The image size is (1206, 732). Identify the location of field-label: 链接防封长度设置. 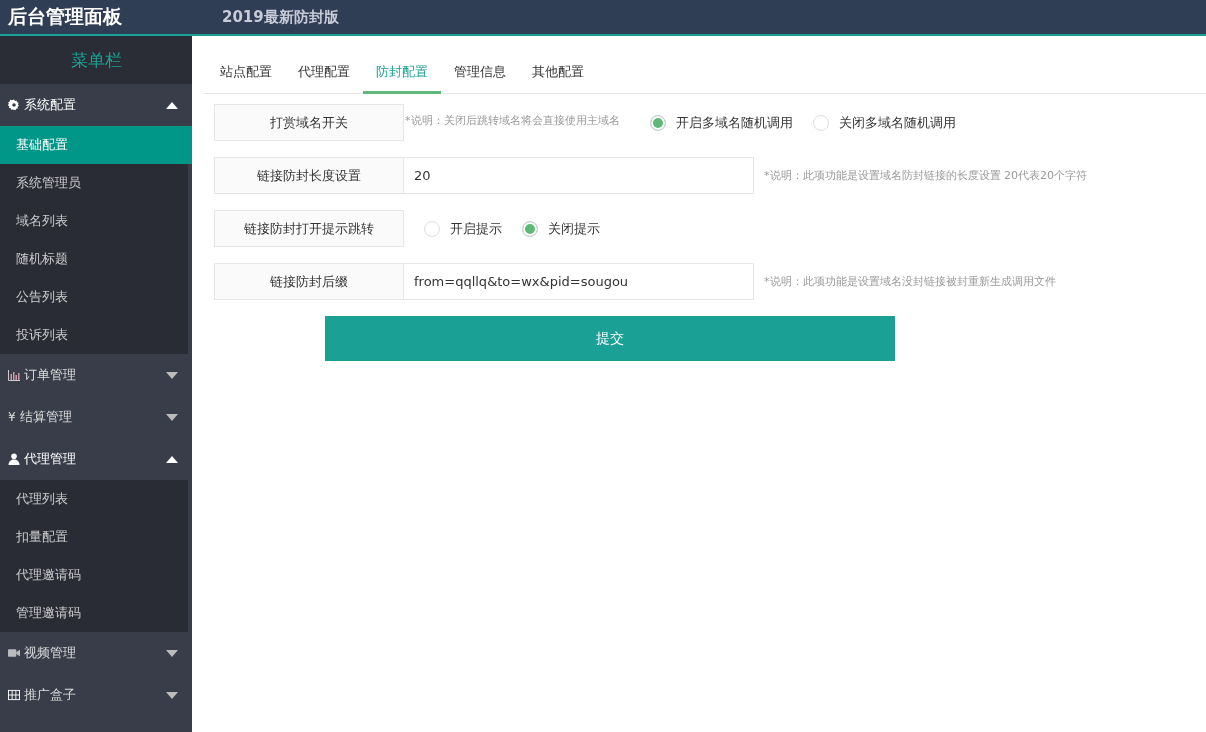
(309, 175).